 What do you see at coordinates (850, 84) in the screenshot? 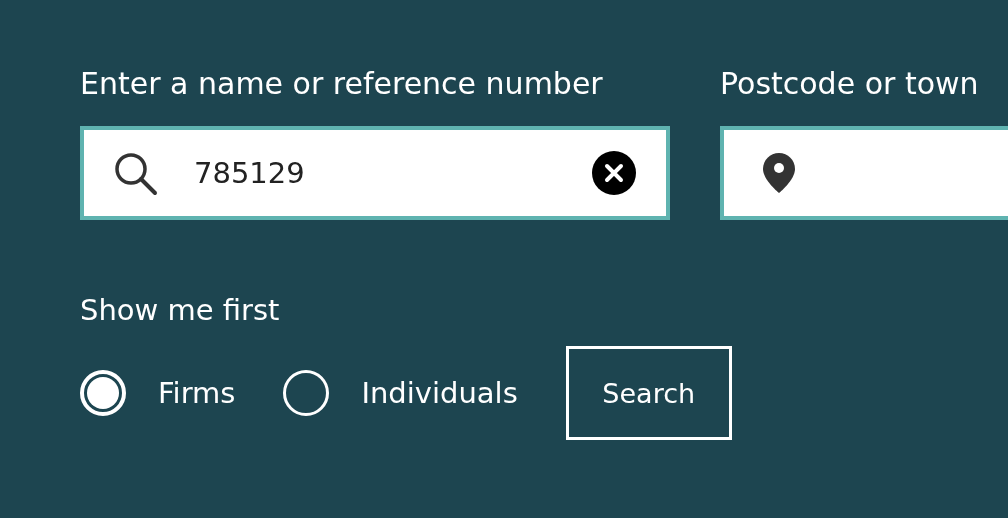
I see `field-label: Postcode or town` at bounding box center [850, 84].